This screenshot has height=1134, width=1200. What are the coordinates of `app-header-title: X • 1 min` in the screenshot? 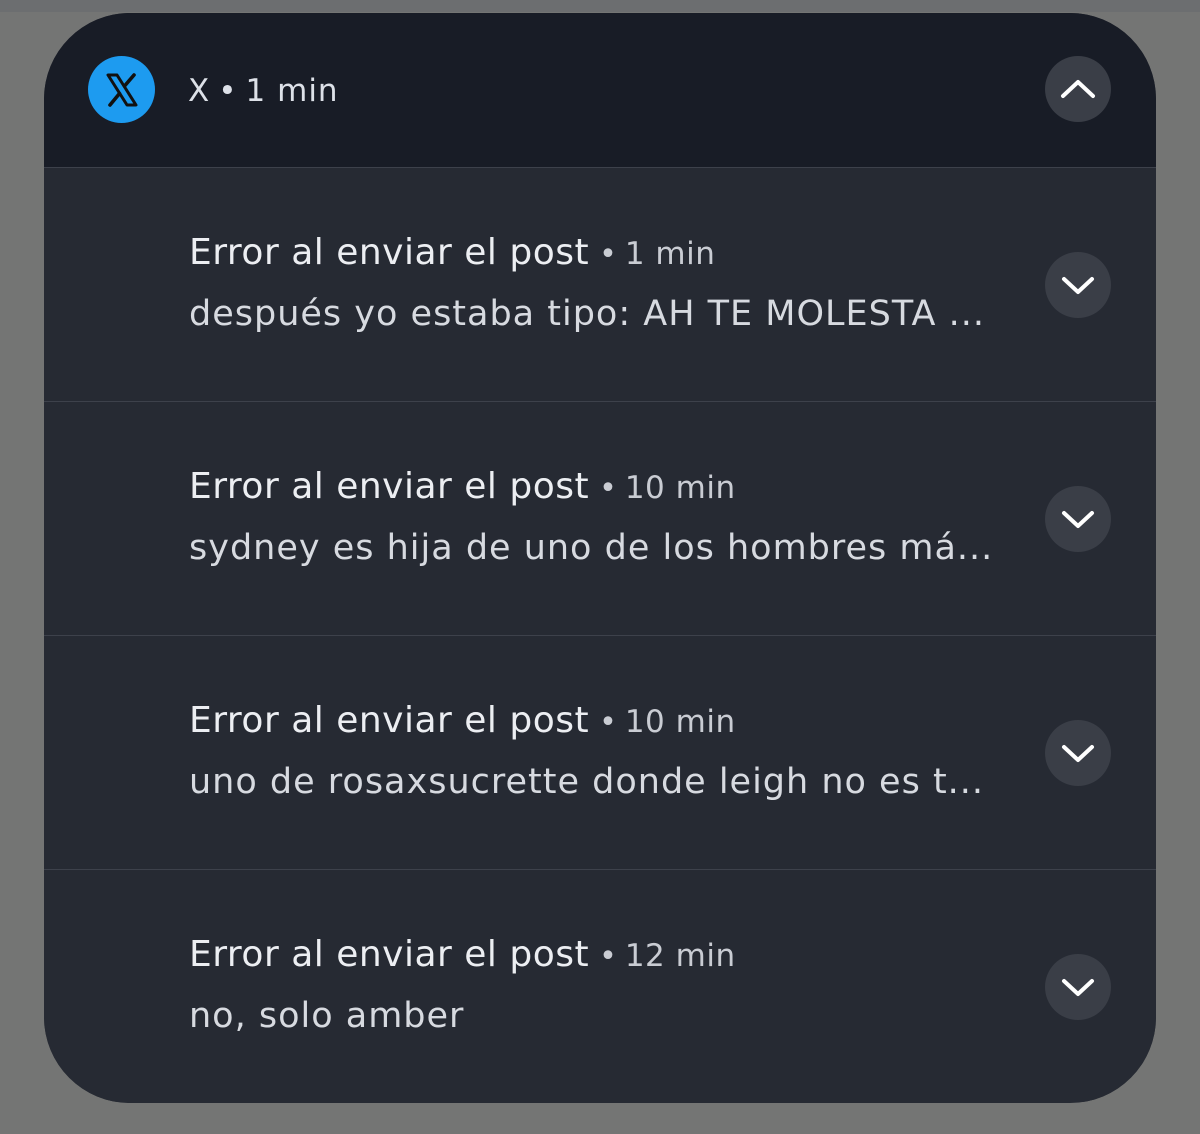 It's located at (263, 91).